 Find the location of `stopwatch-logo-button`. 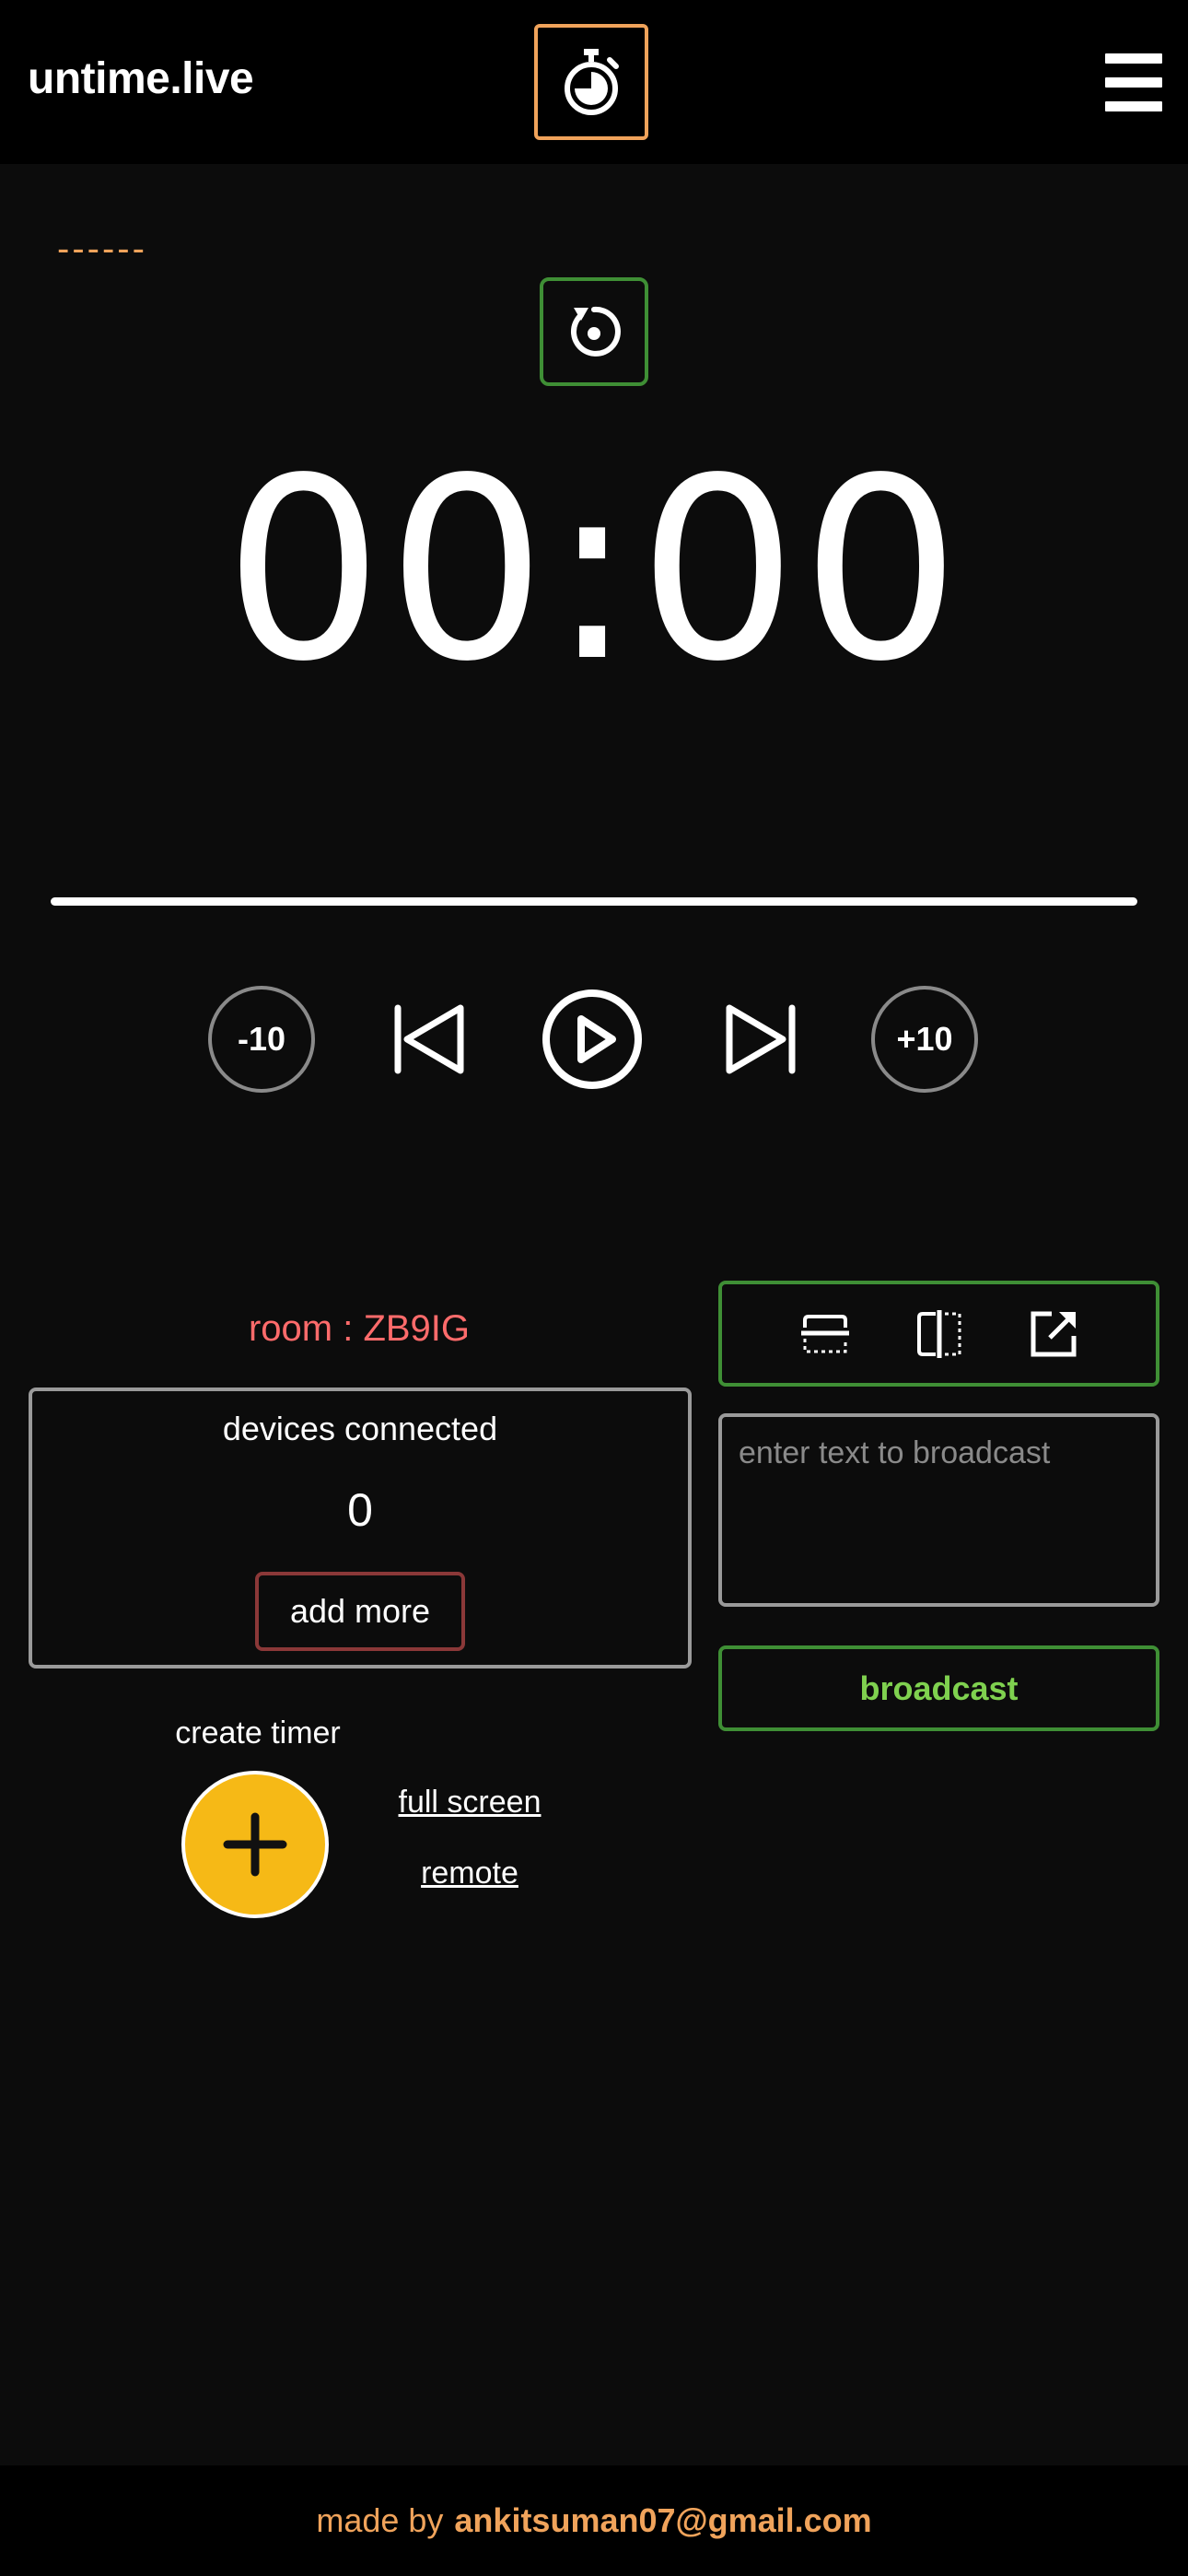

stopwatch-logo-button is located at coordinates (591, 82).